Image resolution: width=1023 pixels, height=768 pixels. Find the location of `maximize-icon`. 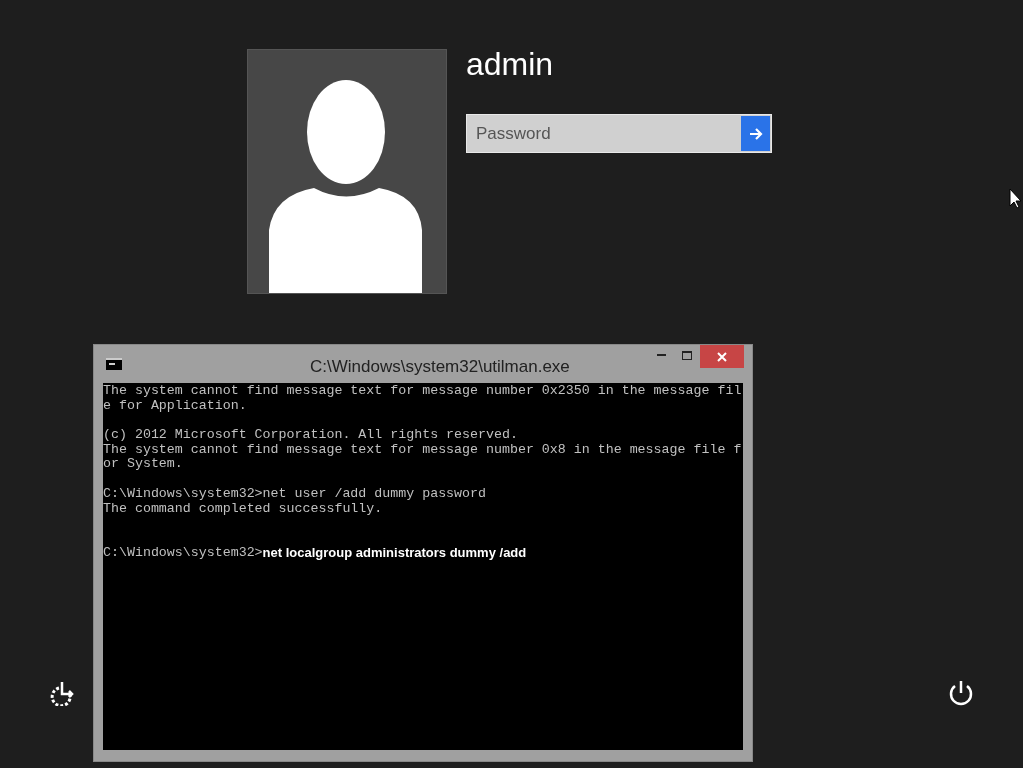

maximize-icon is located at coordinates (687, 355).